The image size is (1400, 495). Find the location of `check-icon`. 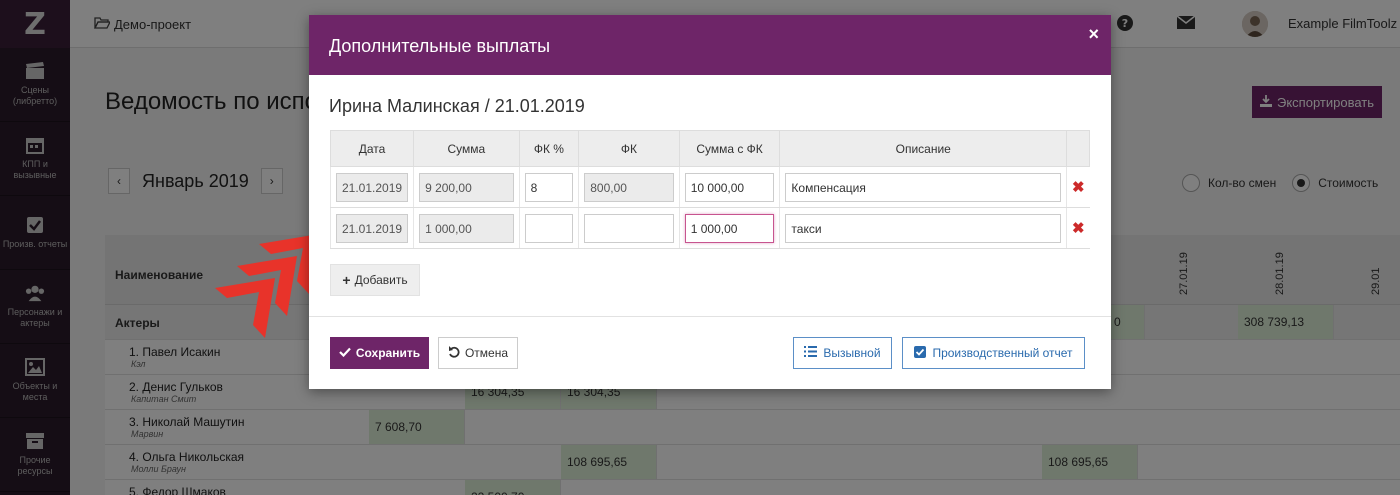

check-icon is located at coordinates (345, 353).